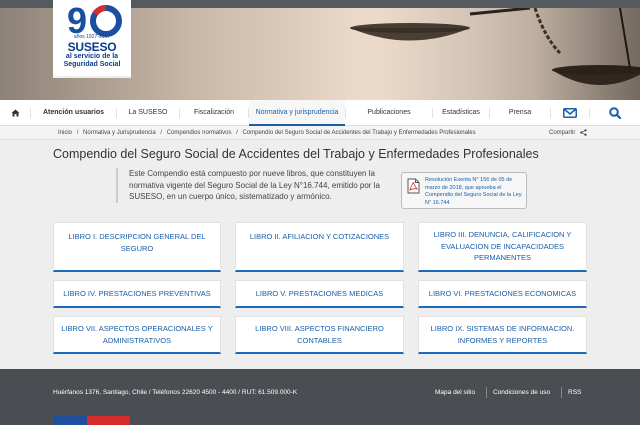 The image size is (640, 425). I want to click on book-card-2: LIBRO II. AFILIACION Y COTIZACIONES, so click(319, 247).